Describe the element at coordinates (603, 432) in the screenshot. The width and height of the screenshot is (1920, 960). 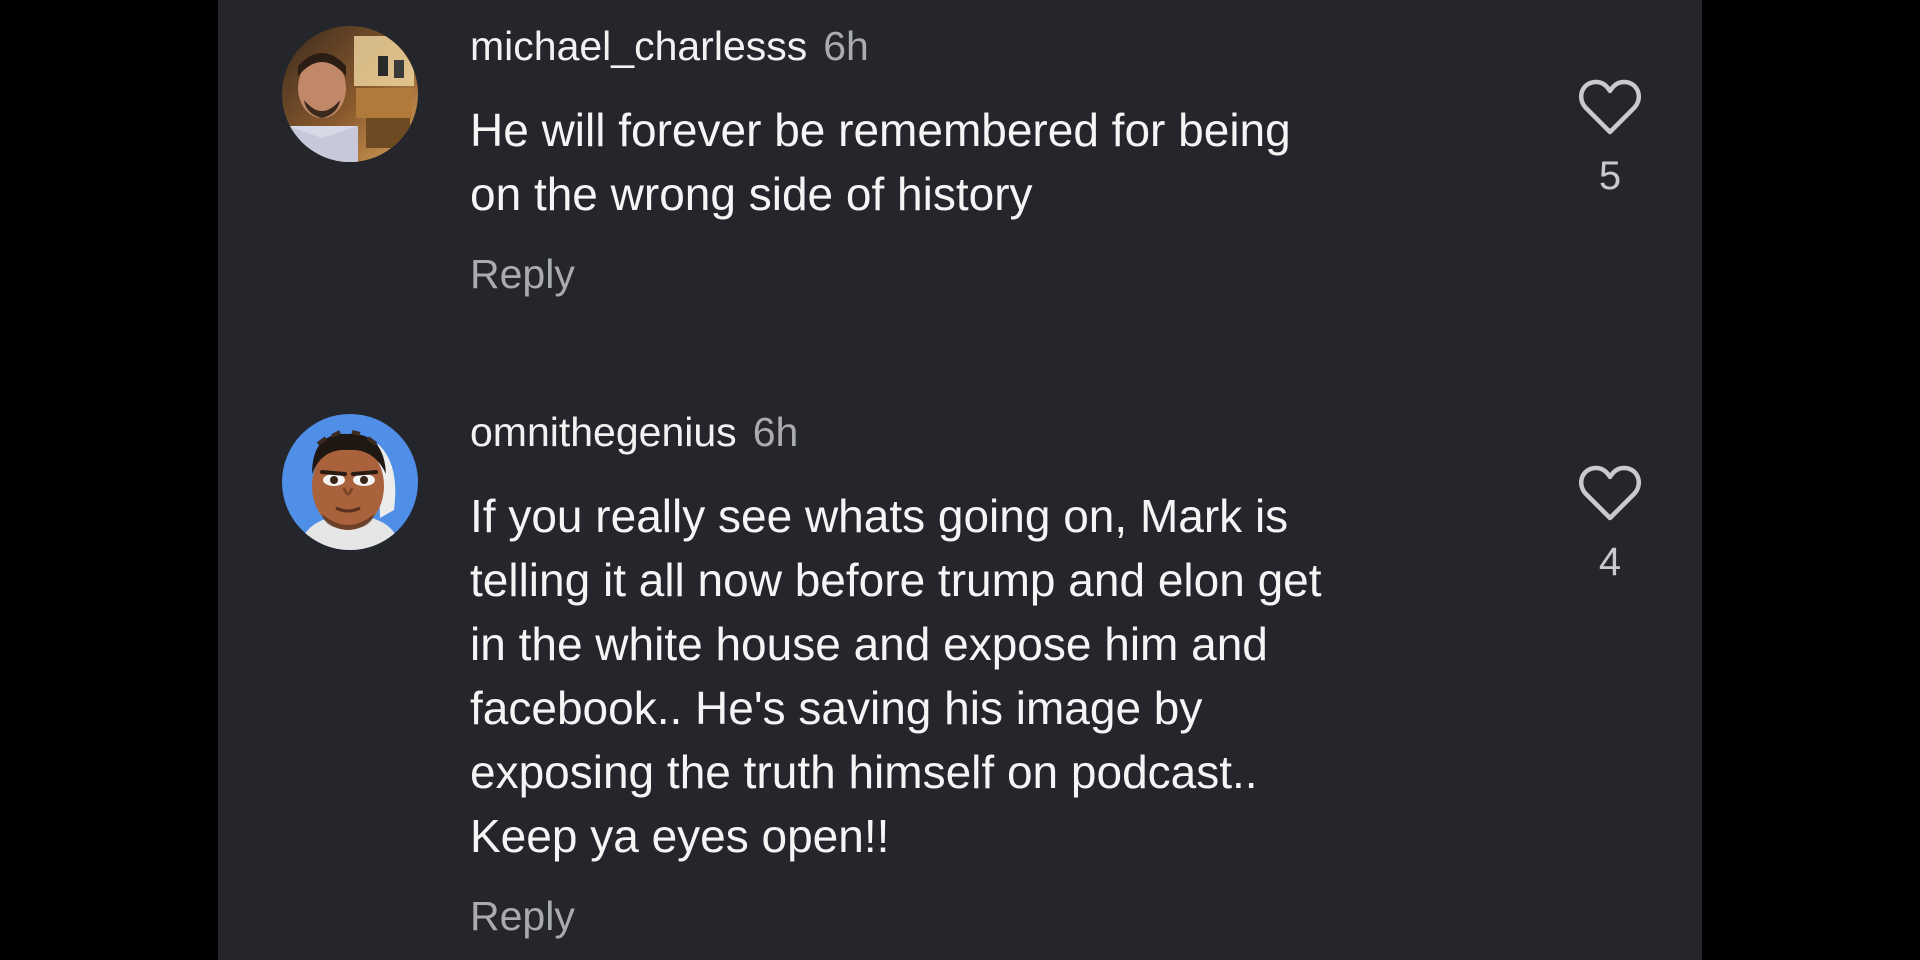
I see `comment-username: omnithegenius` at that location.